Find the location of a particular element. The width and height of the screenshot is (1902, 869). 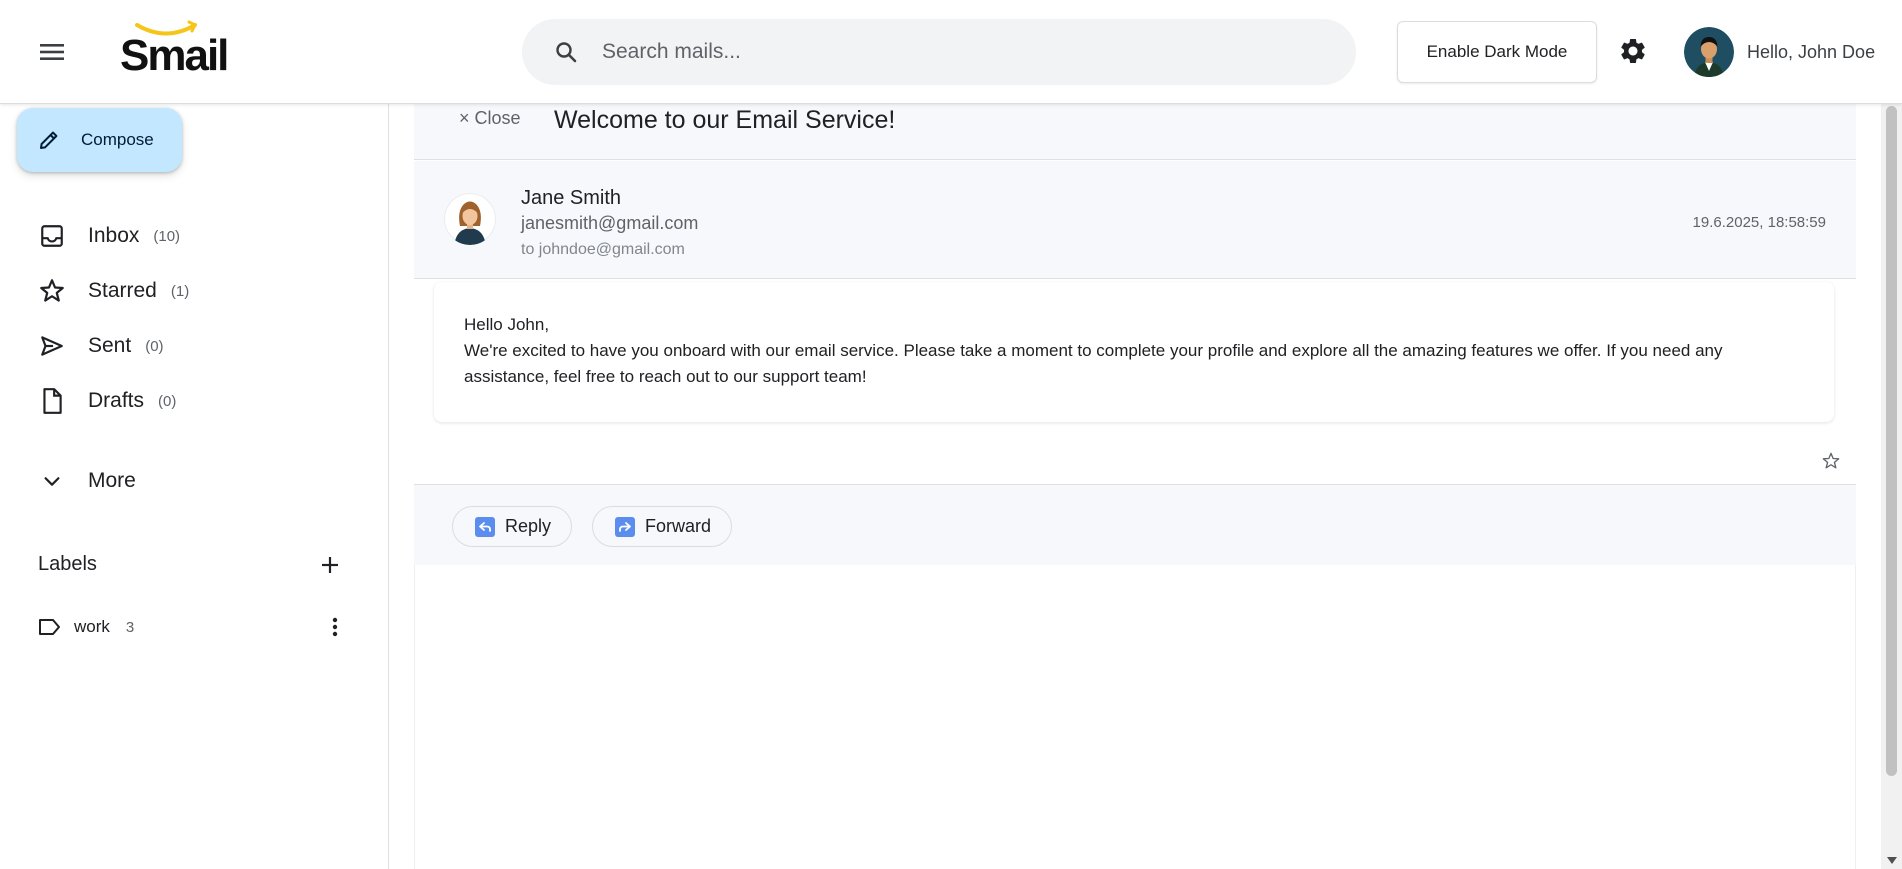

inbox-icon is located at coordinates (52, 236).